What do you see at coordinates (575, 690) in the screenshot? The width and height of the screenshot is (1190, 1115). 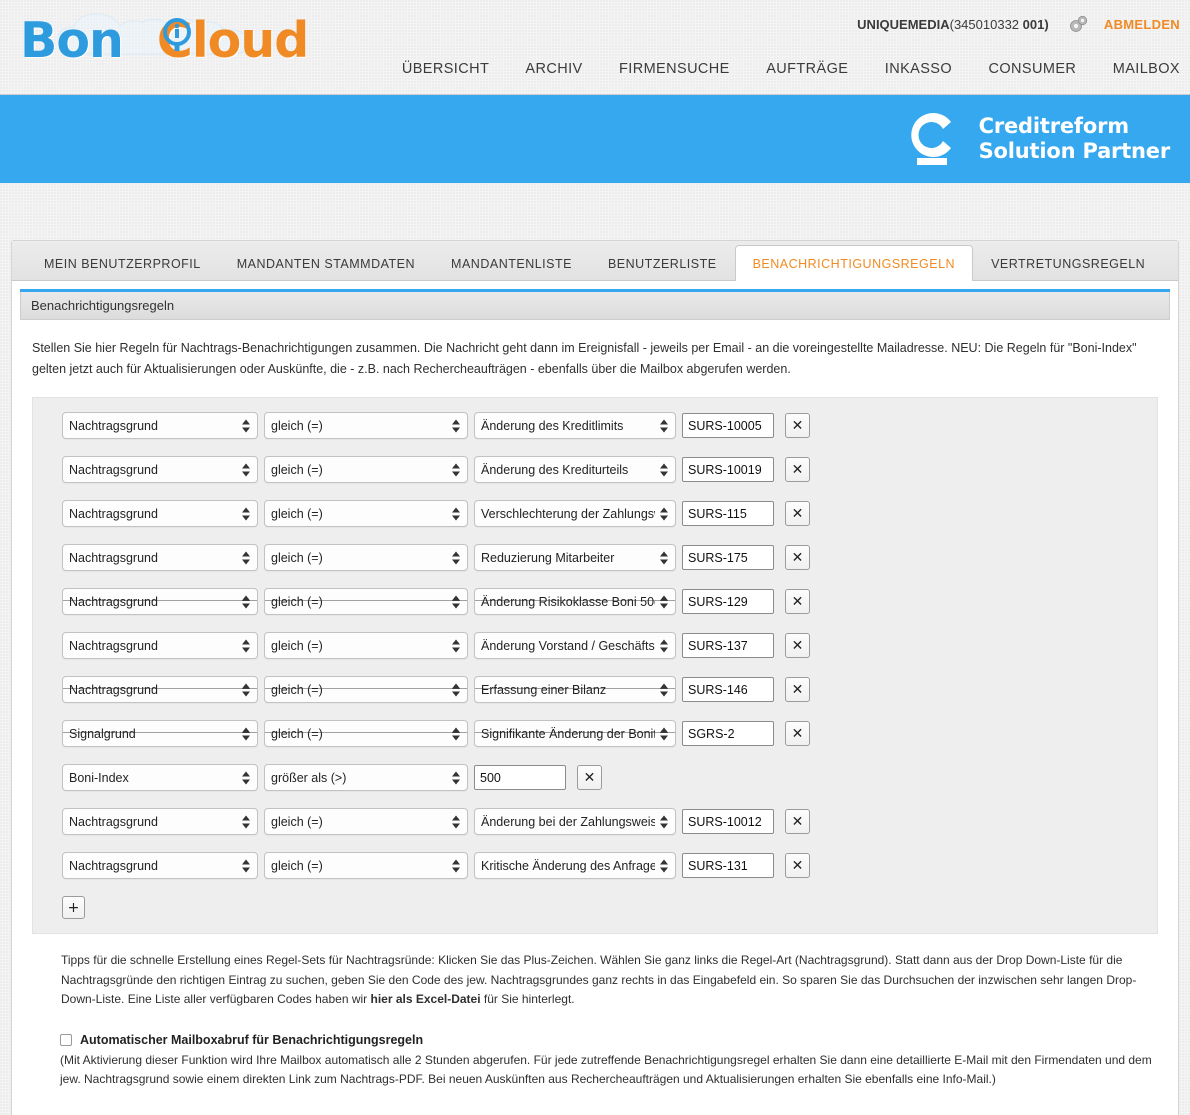 I see `rule-value-select: Erfassung einer Bilanz` at bounding box center [575, 690].